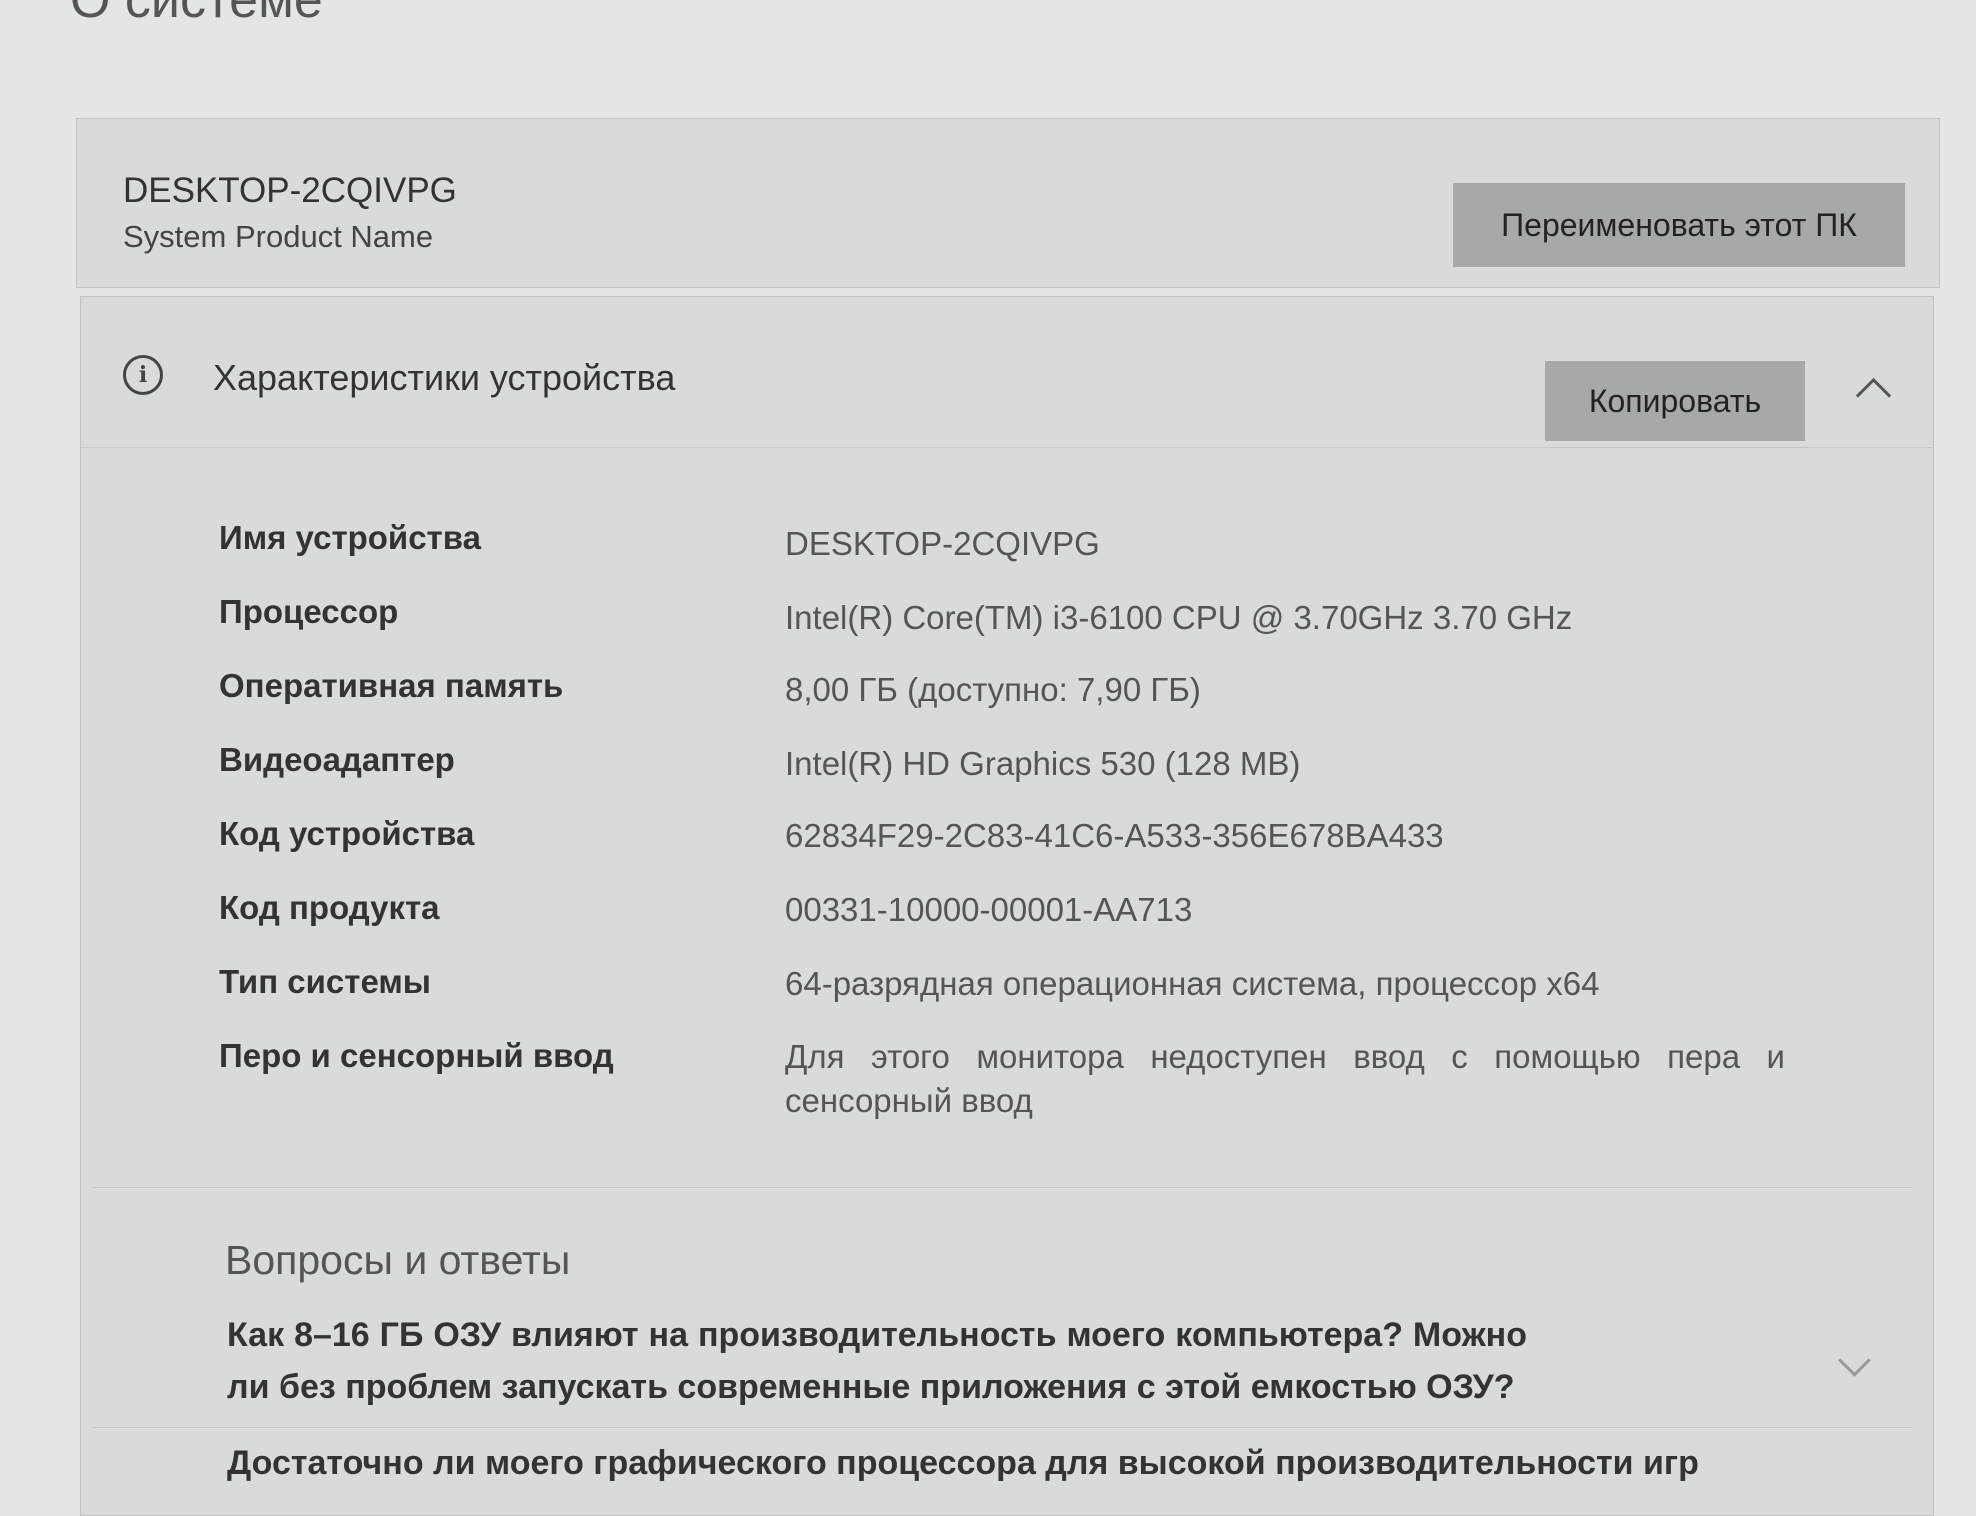  Describe the element at coordinates (391, 685) in the screenshot. I see `spec-label-ram: Оперативная память` at that location.